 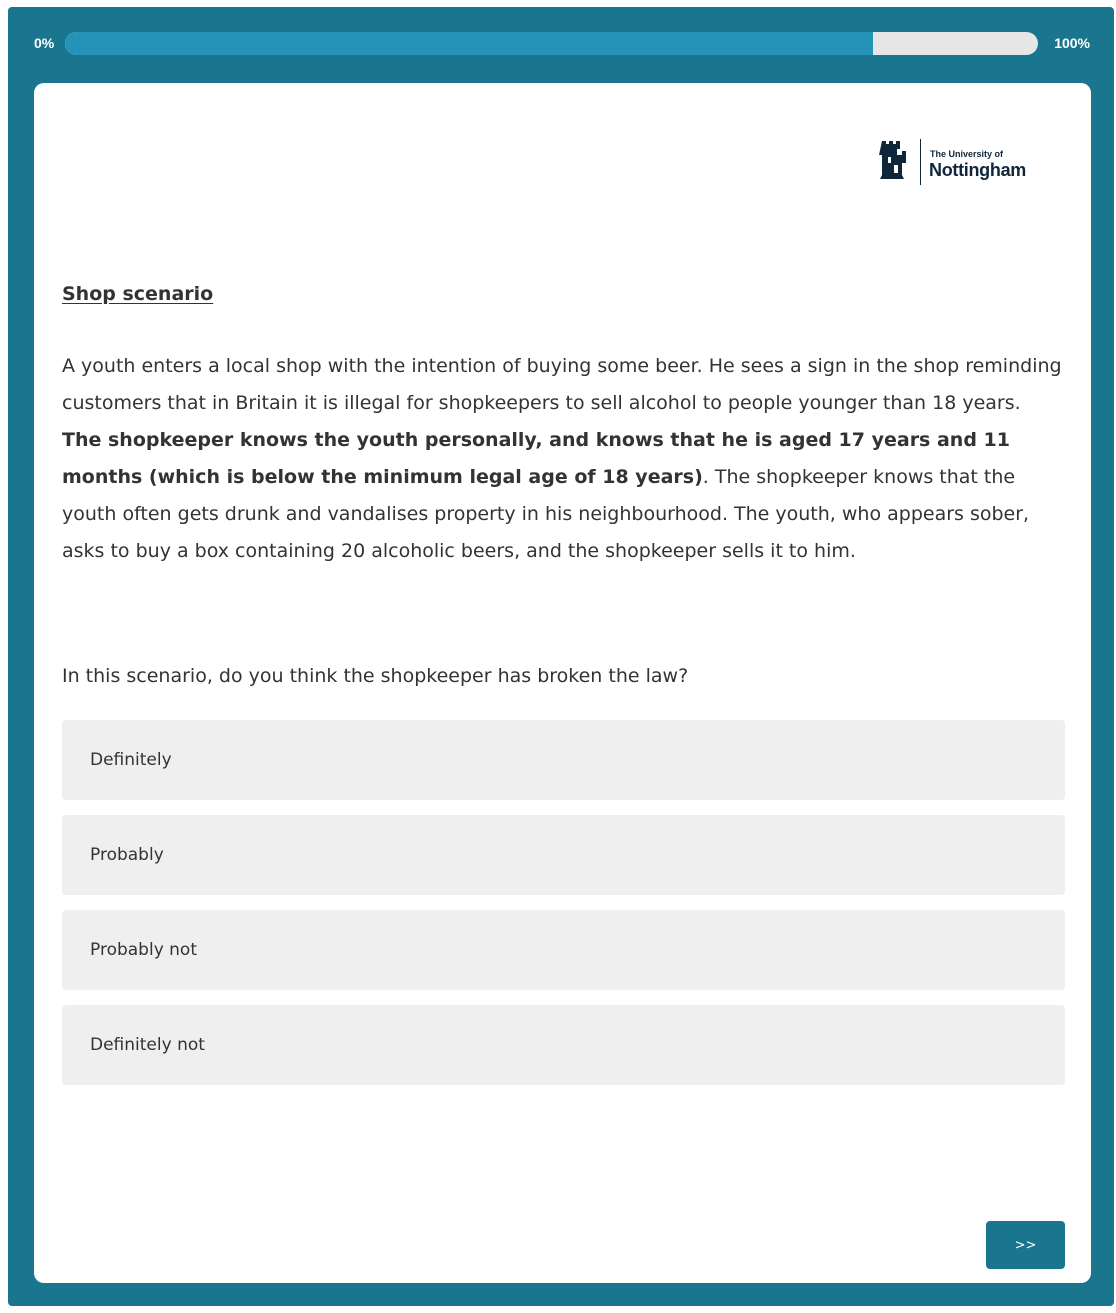 I want to click on progress-start-label: 0%, so click(x=44, y=43).